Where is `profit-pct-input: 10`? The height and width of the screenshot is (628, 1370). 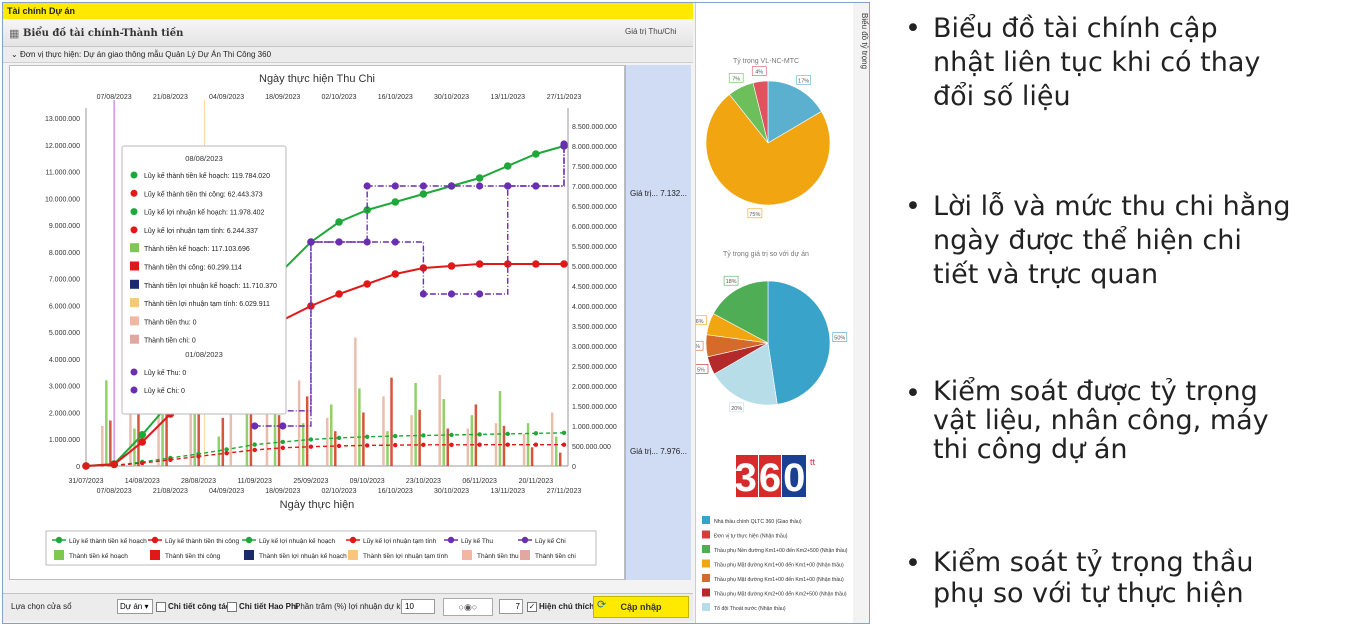
profit-pct-input: 10 is located at coordinates (418, 606).